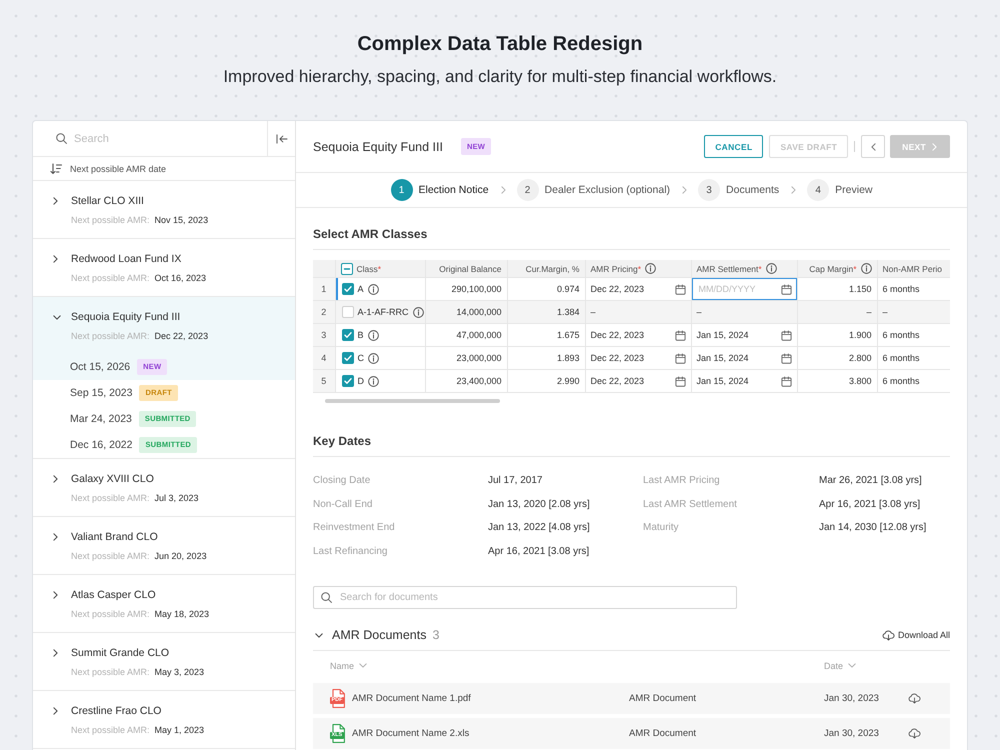 This screenshot has width=1000, height=750. What do you see at coordinates (164, 487) in the screenshot?
I see `fund-list-item: Galaxy XVIII CLO Next possible AMR: Jul 3, 2023` at bounding box center [164, 487].